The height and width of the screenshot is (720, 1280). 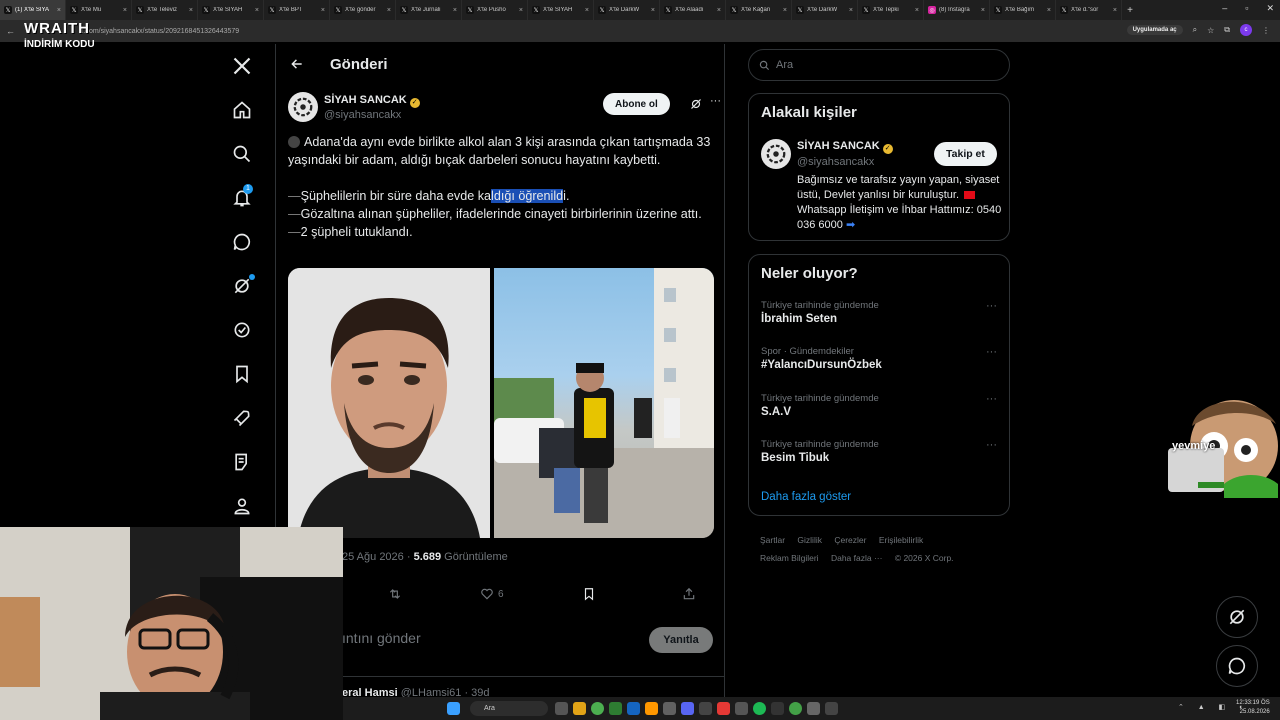 I want to click on browser-tab: 𝕏 X'te Jurnali ×, so click(x=429, y=10).